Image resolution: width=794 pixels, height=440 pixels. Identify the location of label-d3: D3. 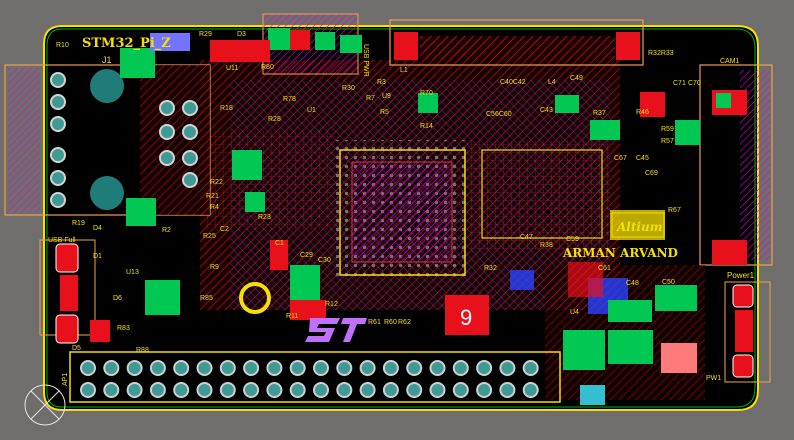
(241, 34).